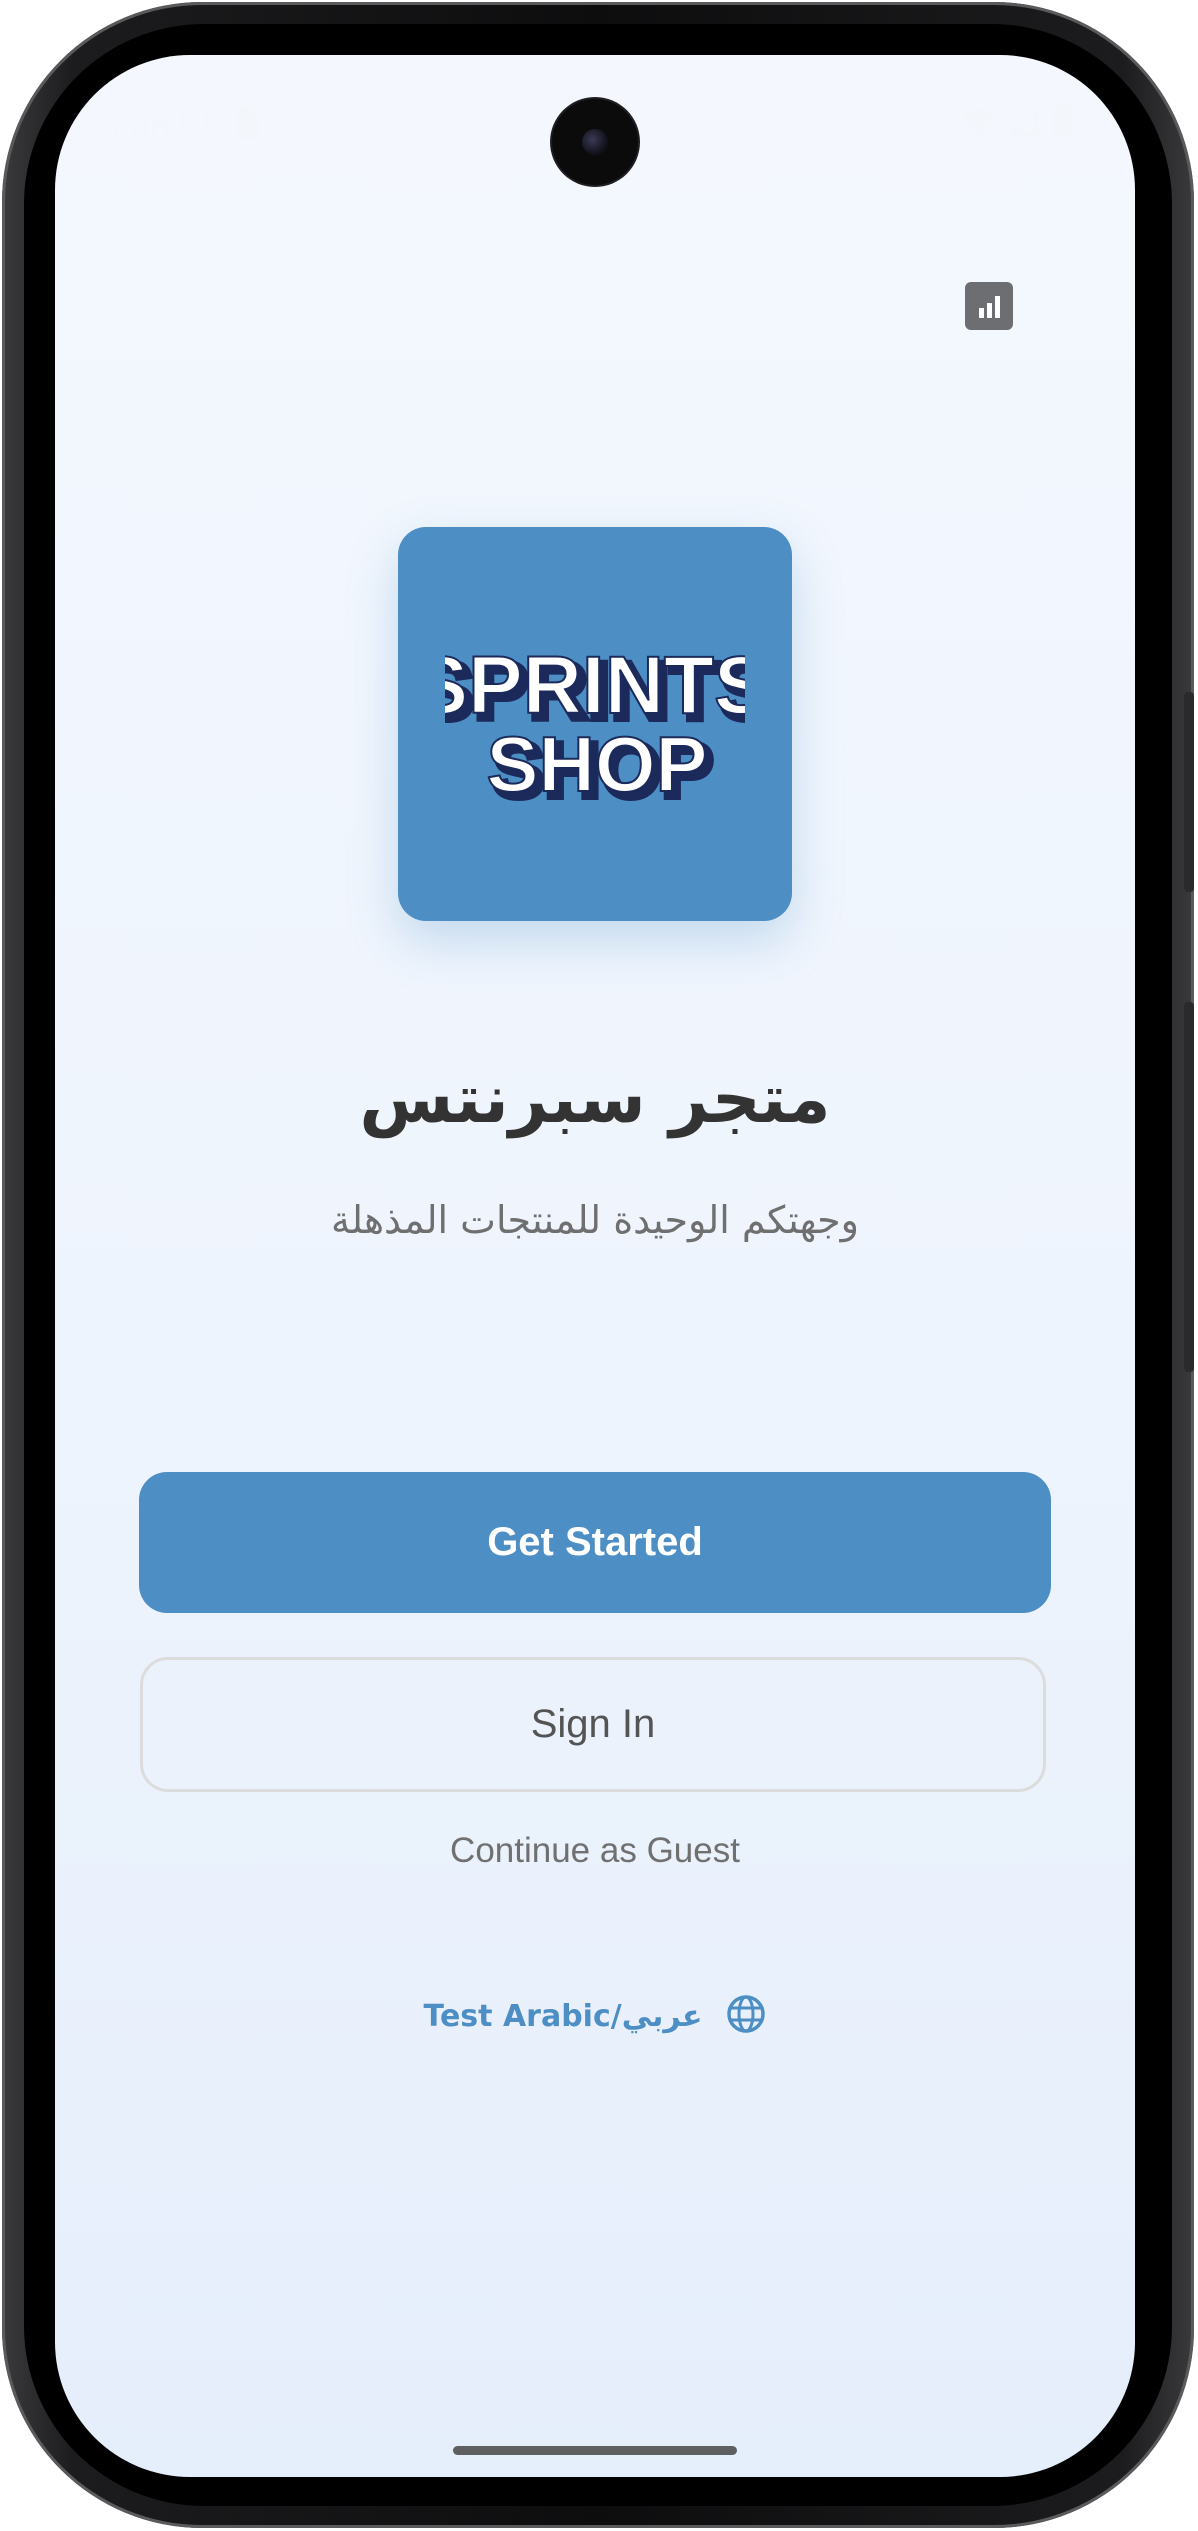 Image resolution: width=1198 pixels, height=2531 pixels. What do you see at coordinates (746, 2016) in the screenshot?
I see `globe-icon` at bounding box center [746, 2016].